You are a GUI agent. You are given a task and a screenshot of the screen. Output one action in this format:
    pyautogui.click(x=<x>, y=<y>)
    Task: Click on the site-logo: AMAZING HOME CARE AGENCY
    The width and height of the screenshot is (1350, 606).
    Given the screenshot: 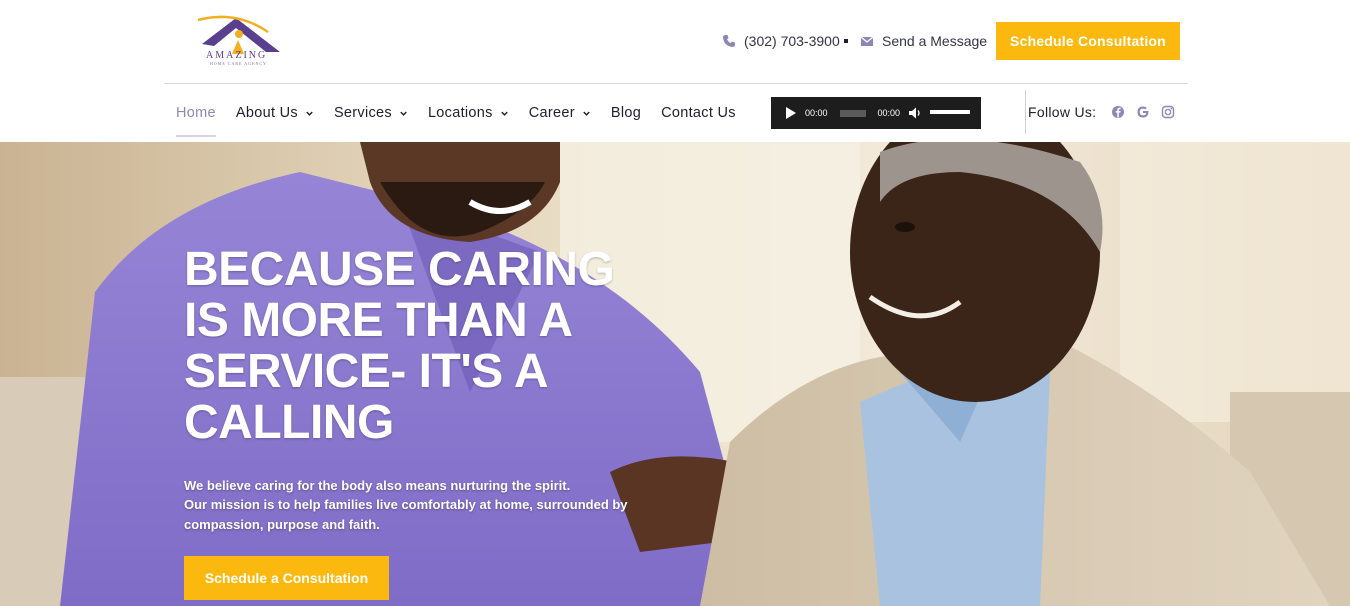 What is the action you would take?
    pyautogui.click(x=241, y=40)
    